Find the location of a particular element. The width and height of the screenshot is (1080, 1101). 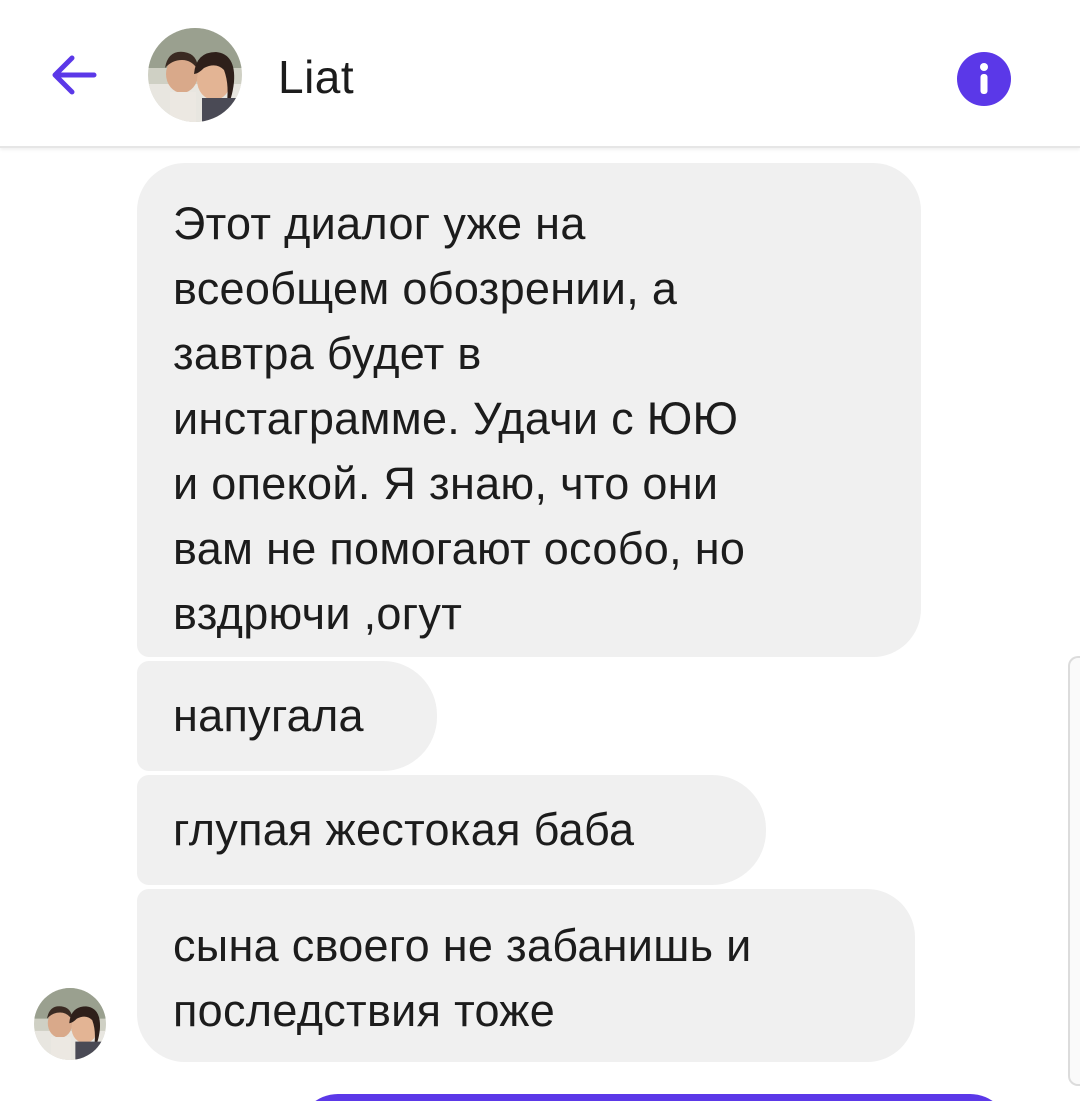

scrollbar is located at coordinates (1074, 871).